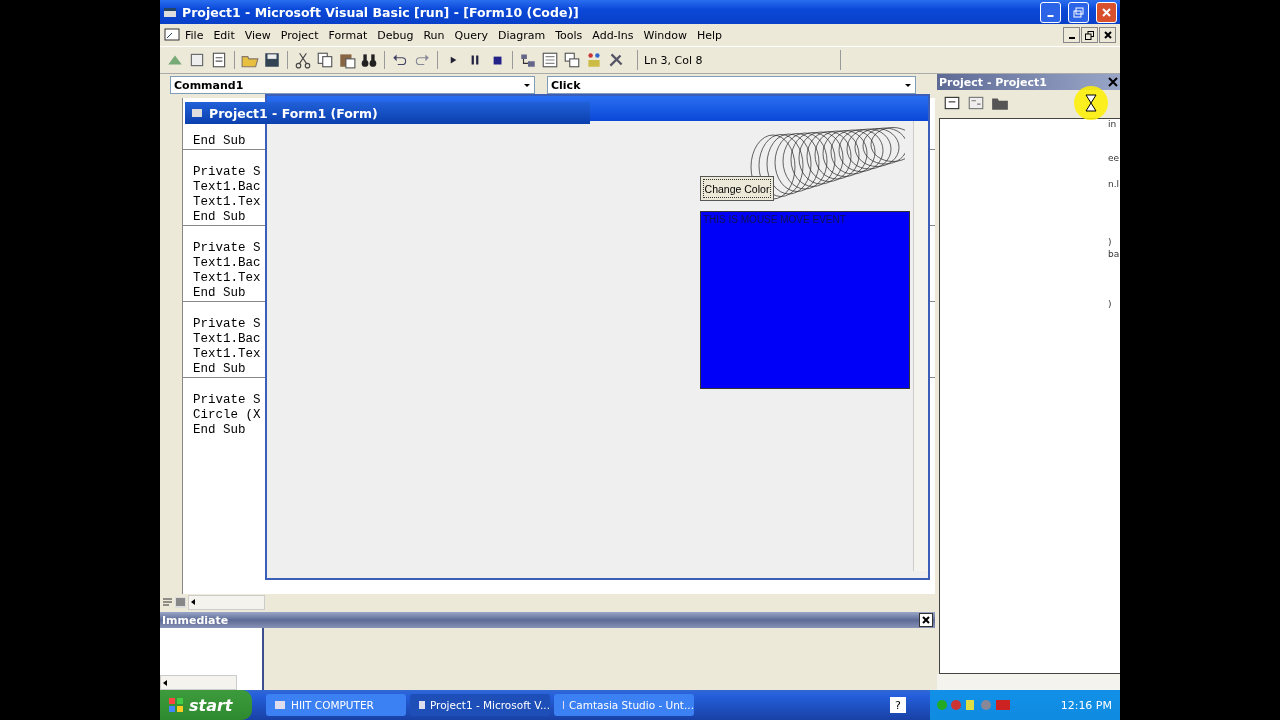 The height and width of the screenshot is (720, 1280). What do you see at coordinates (898, 705) in the screenshot?
I see `help-icon: ?` at bounding box center [898, 705].